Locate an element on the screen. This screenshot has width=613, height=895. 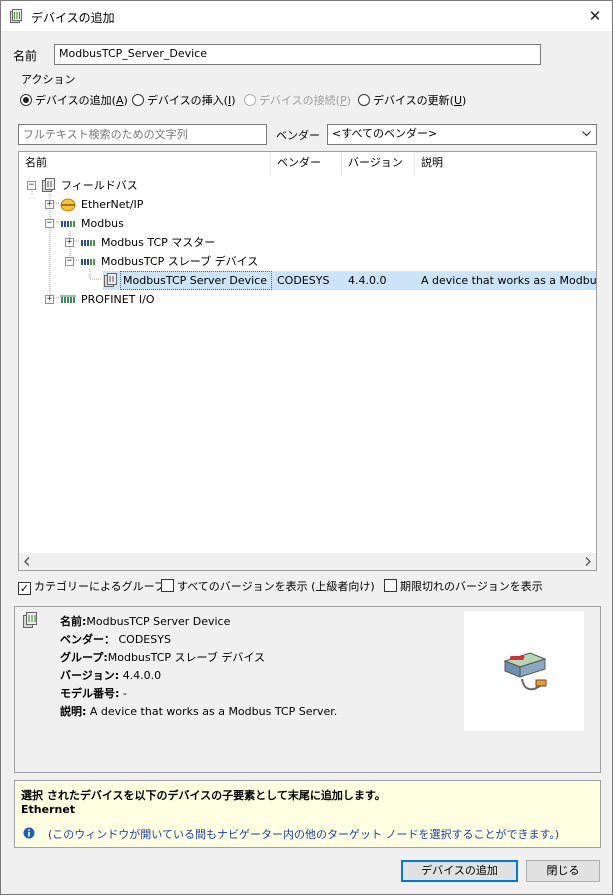
info-model-number: モデル番号: - is located at coordinates (93, 693).